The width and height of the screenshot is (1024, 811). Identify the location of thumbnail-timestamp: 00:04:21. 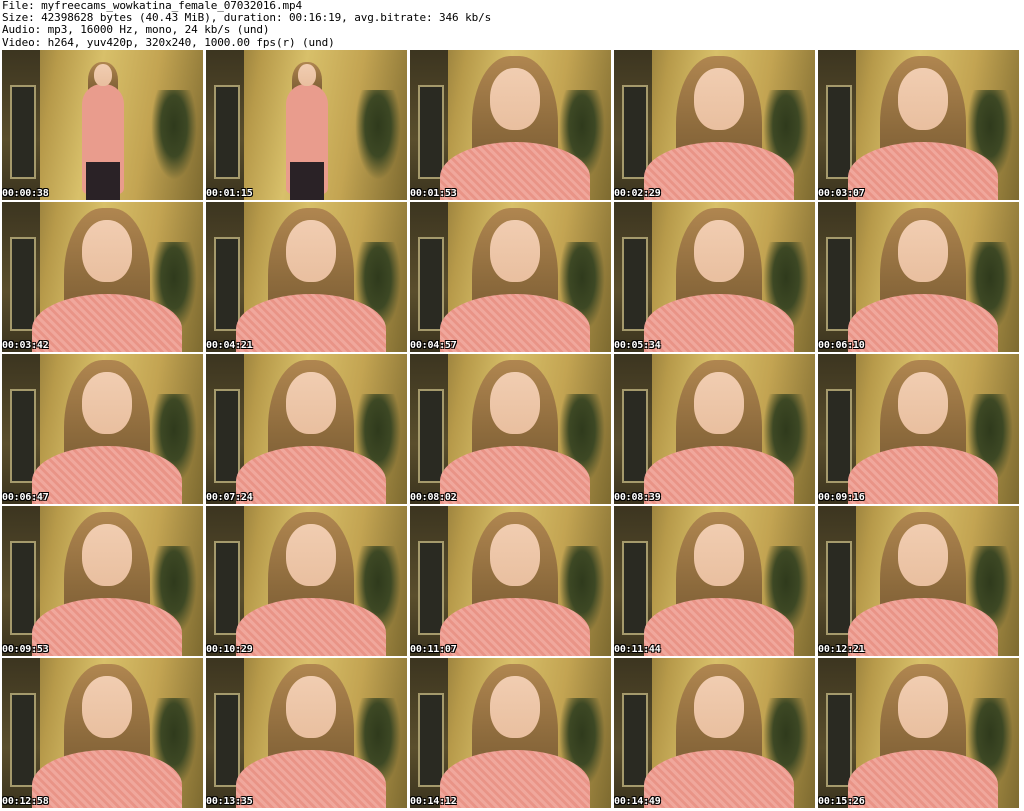
(229, 345).